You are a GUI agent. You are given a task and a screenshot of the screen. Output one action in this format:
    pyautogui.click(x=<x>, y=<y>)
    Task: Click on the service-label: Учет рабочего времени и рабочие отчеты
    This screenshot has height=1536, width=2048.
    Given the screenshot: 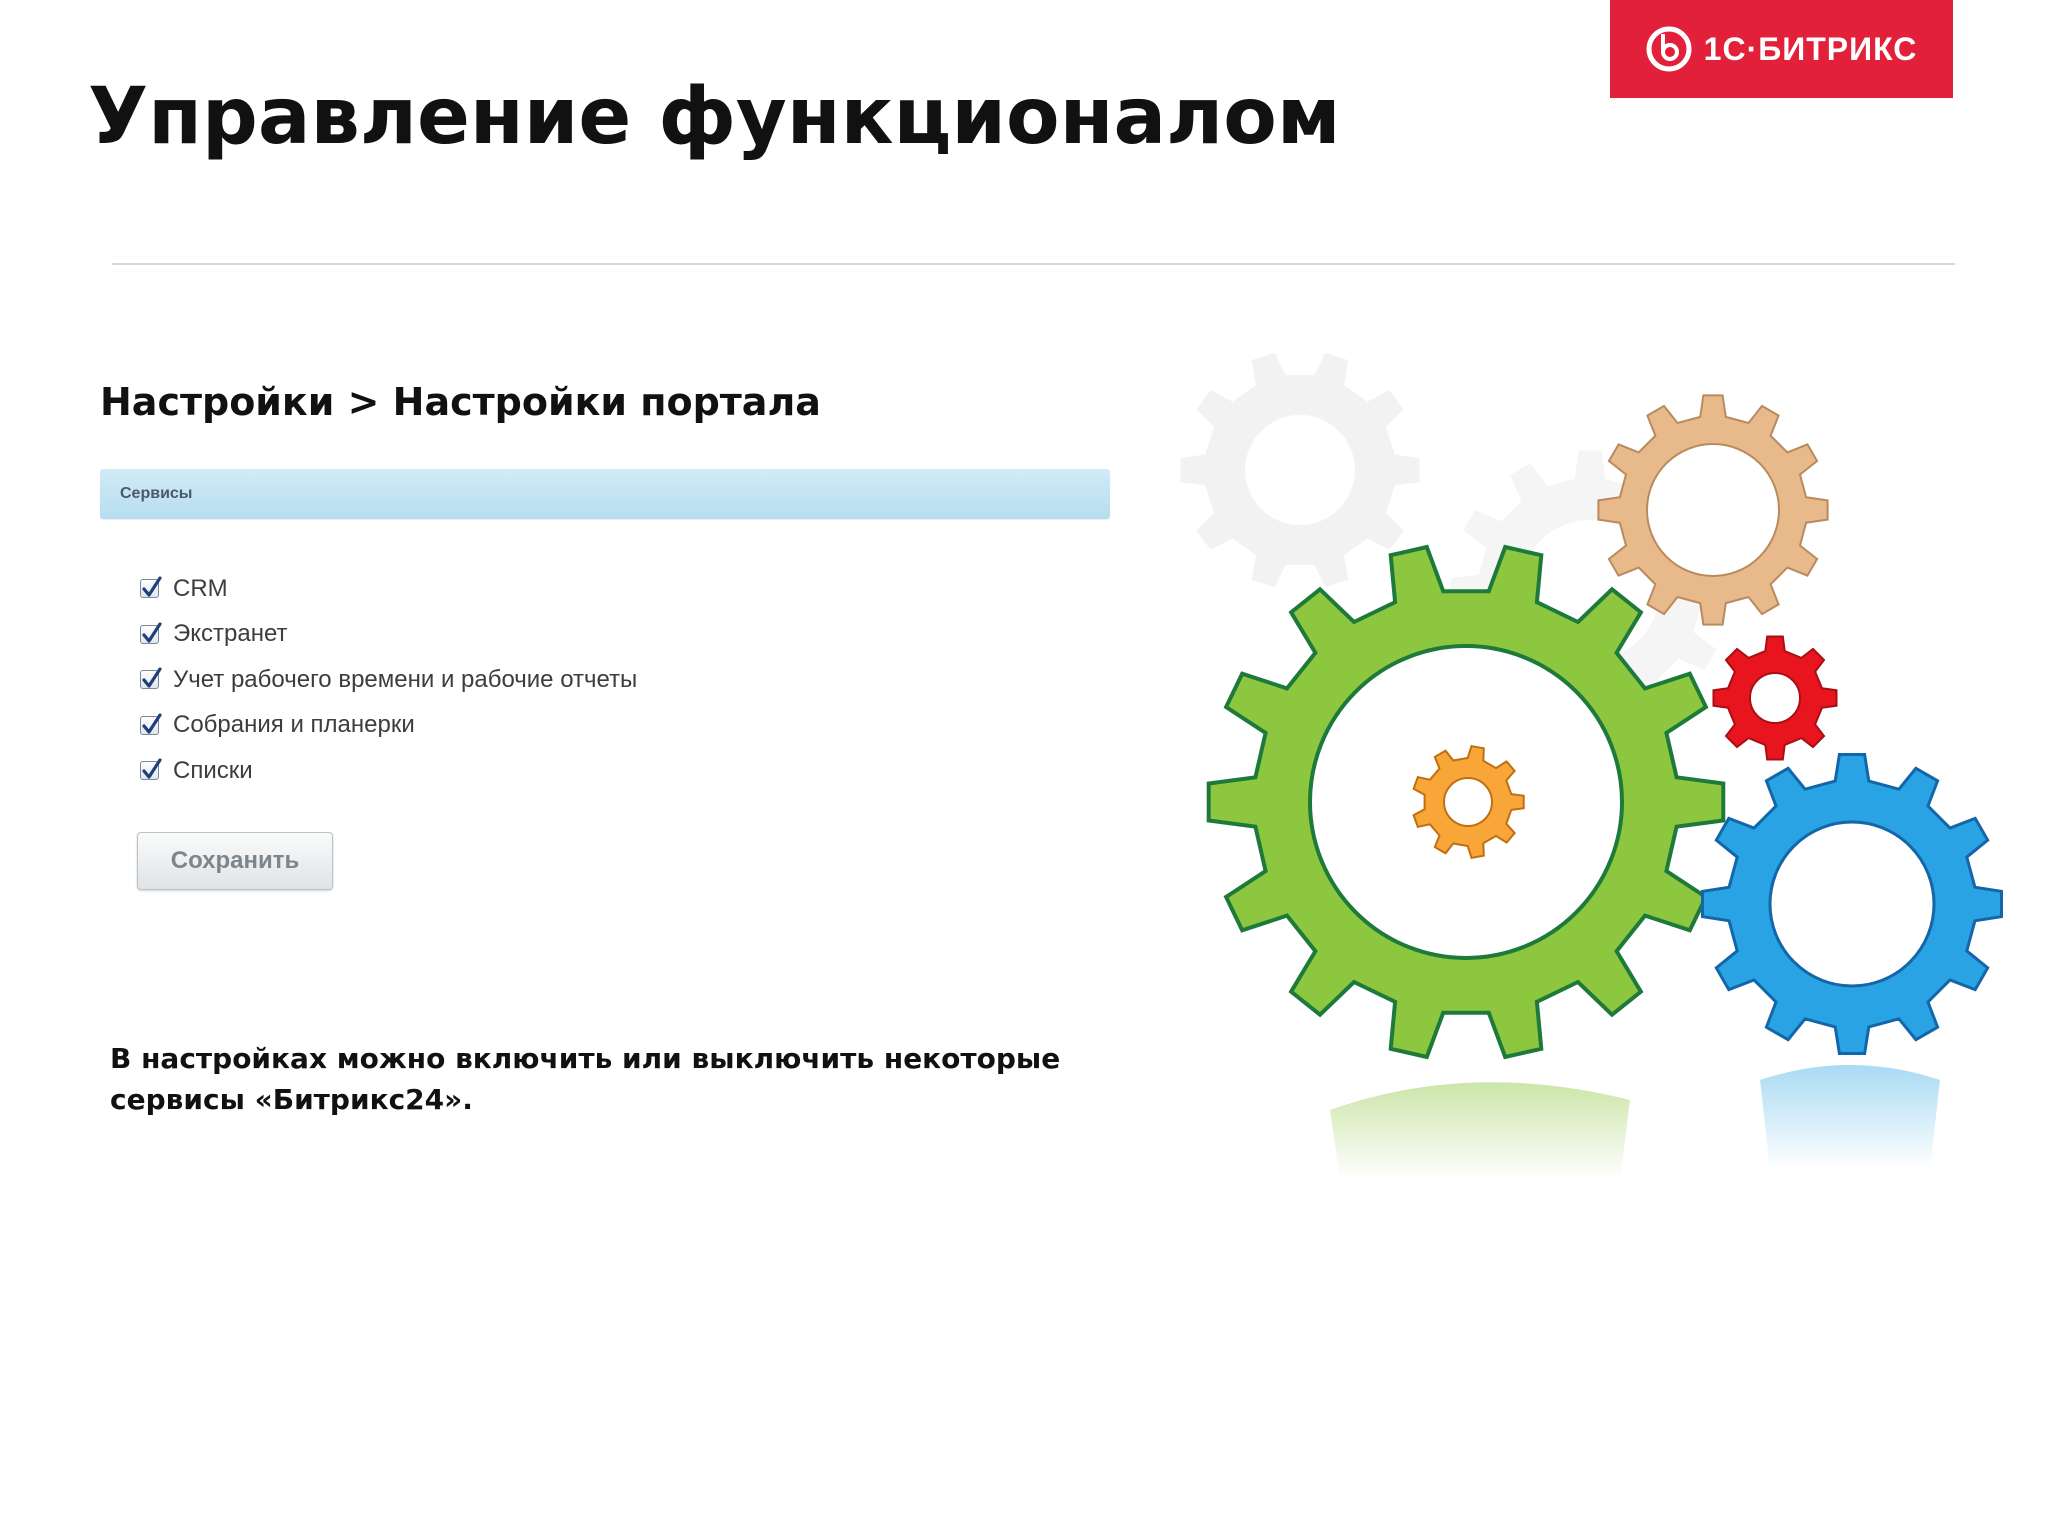 What is the action you would take?
    pyautogui.click(x=405, y=679)
    